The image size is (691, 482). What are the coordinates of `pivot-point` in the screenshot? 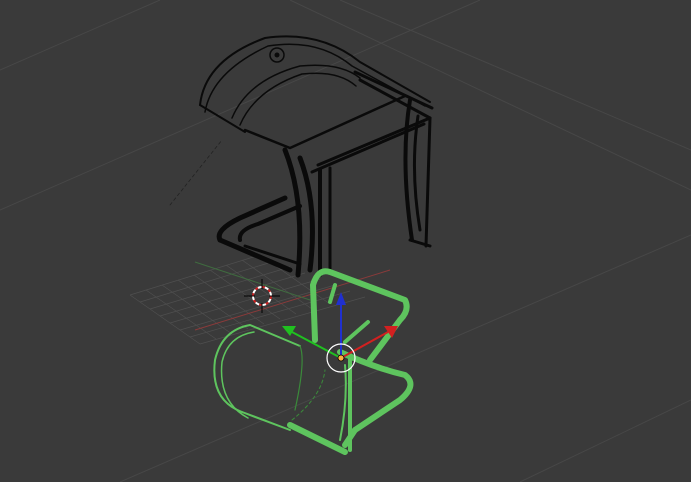 It's located at (341, 358).